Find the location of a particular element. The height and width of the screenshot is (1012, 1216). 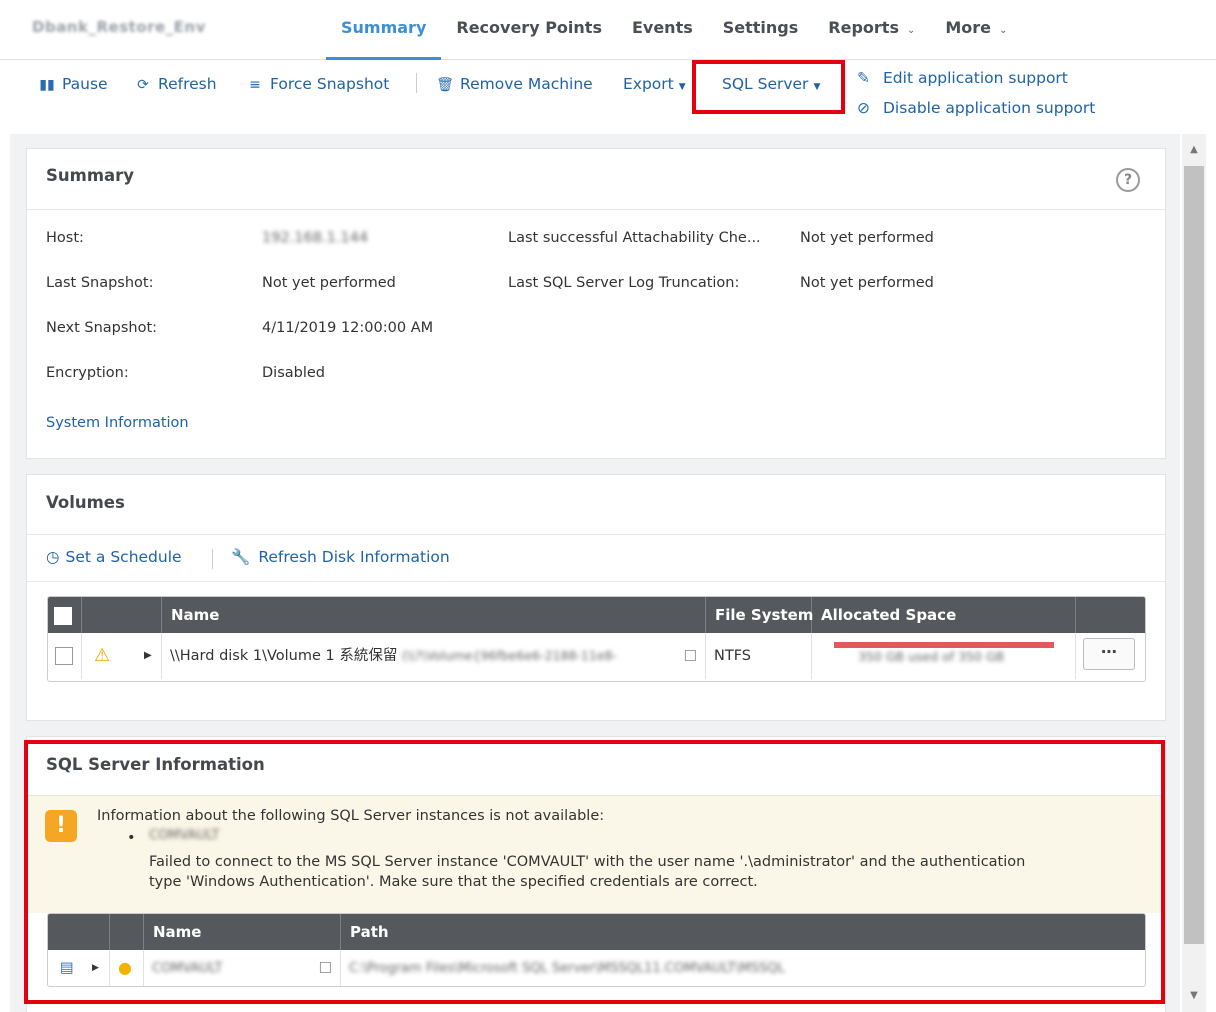

remove-machine-label: Remove Machine is located at coordinates (526, 84).